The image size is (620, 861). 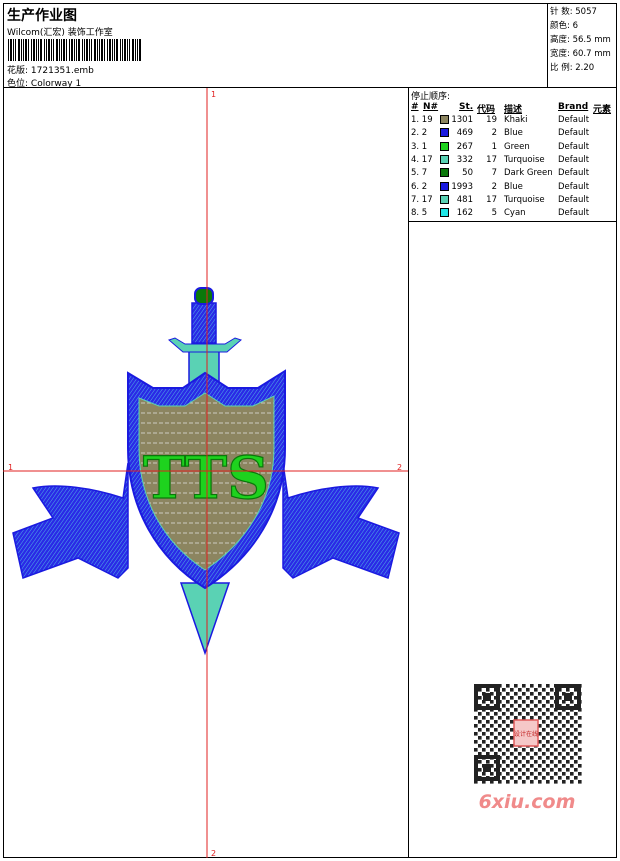 What do you see at coordinates (205, 619) in the screenshot?
I see `sword-blade-tip` at bounding box center [205, 619].